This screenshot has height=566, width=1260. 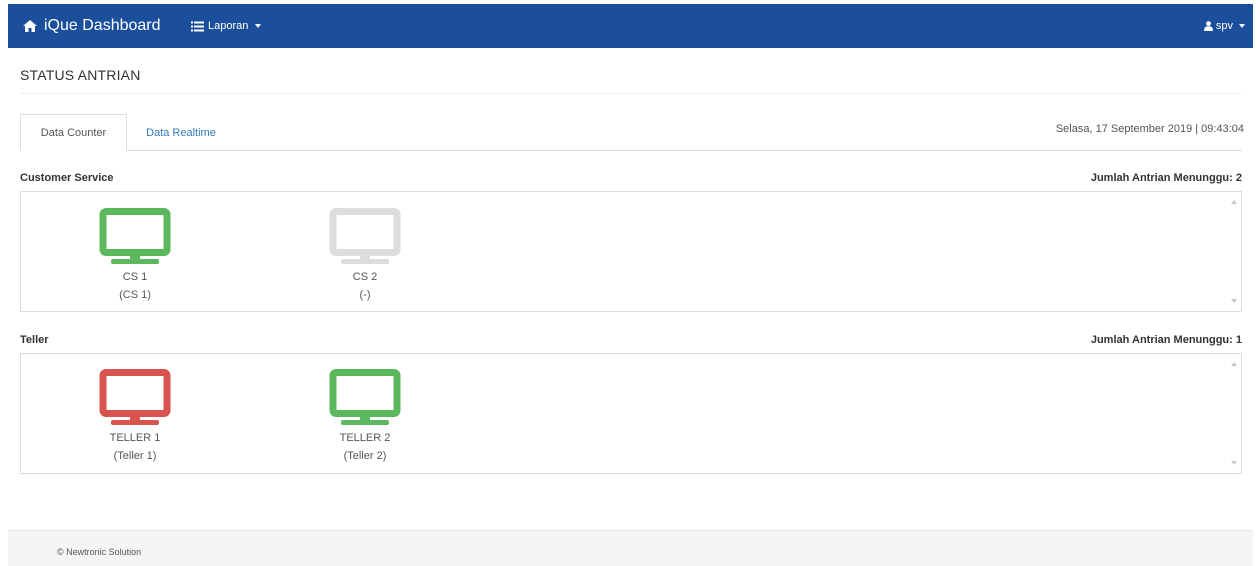 What do you see at coordinates (1166, 340) in the screenshot?
I see `queue-count-teller: Jumlah Antrian Menunggu: 1` at bounding box center [1166, 340].